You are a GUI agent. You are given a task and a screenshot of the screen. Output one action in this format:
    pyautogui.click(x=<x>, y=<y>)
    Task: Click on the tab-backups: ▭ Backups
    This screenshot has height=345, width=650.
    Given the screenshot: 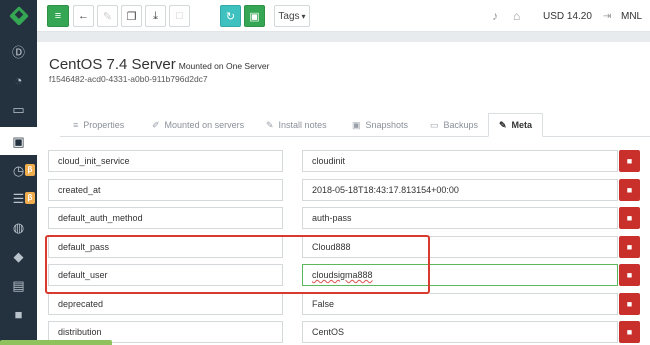 What is the action you would take?
    pyautogui.click(x=454, y=125)
    